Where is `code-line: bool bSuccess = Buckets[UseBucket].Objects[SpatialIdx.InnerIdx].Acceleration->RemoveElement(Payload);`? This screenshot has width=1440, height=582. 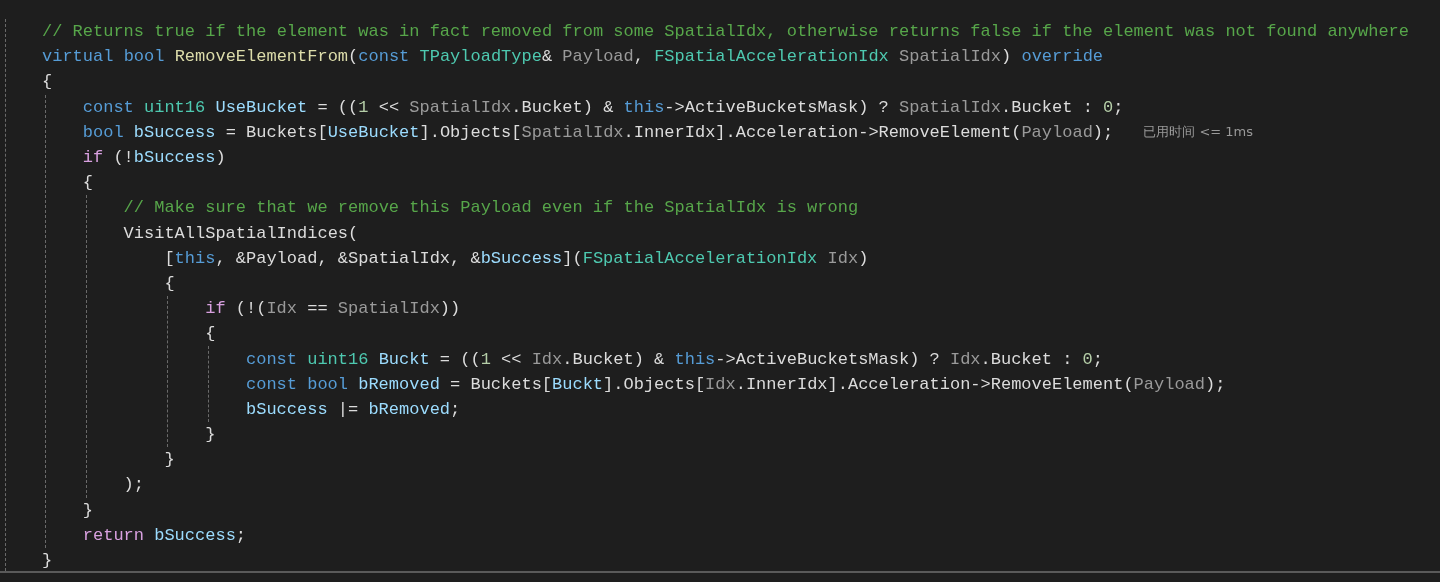
code-line: bool bSuccess = Buckets[UseBucket].Objects[SpatialIdx.InnerIdx].Acceleration->RemoveElement(Payload); is located at coordinates (598, 132).